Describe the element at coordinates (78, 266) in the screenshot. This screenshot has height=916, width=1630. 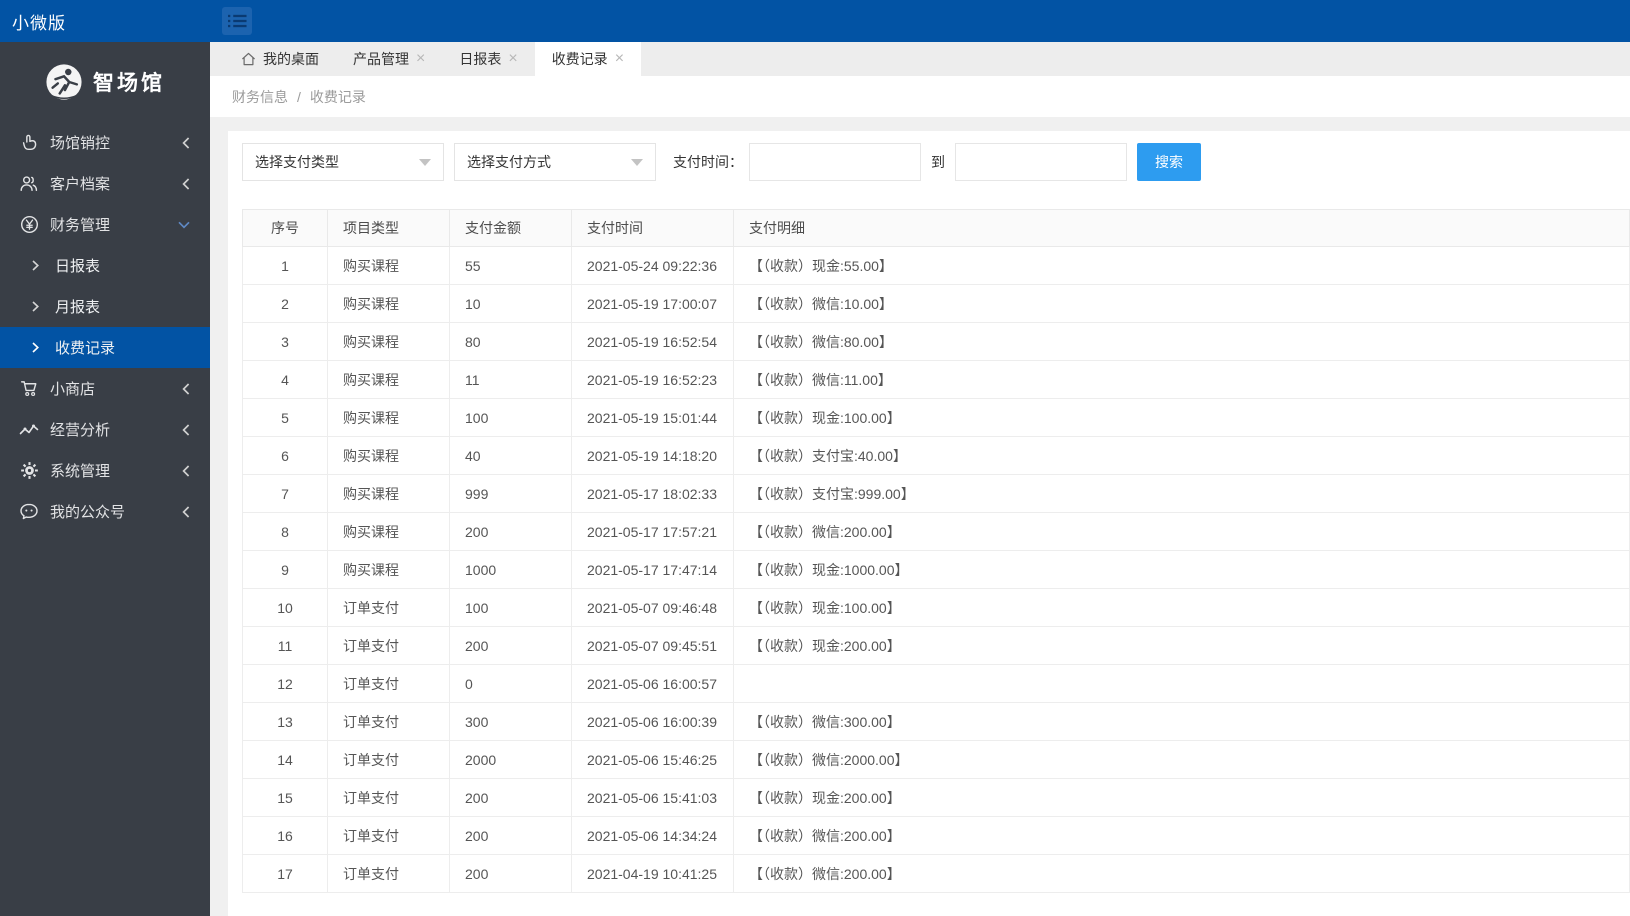
I see `sidebar-subitem-label: 日报表` at that location.